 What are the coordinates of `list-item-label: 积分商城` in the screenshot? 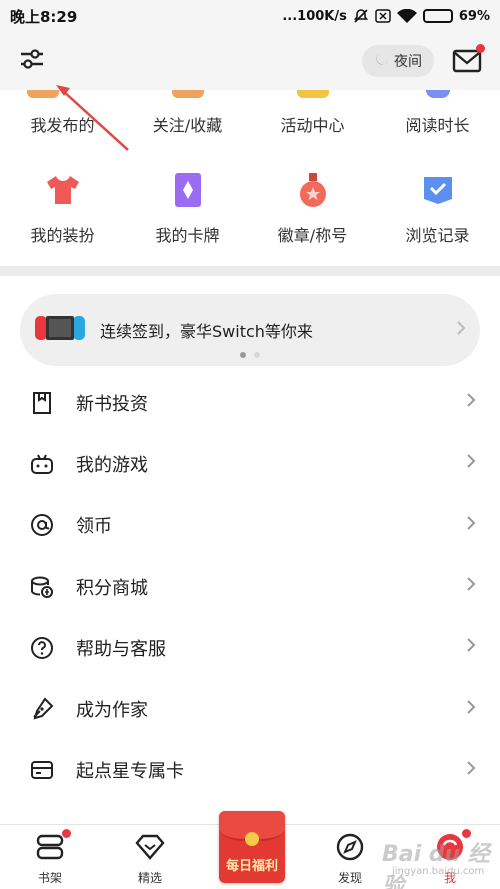 It's located at (112, 588).